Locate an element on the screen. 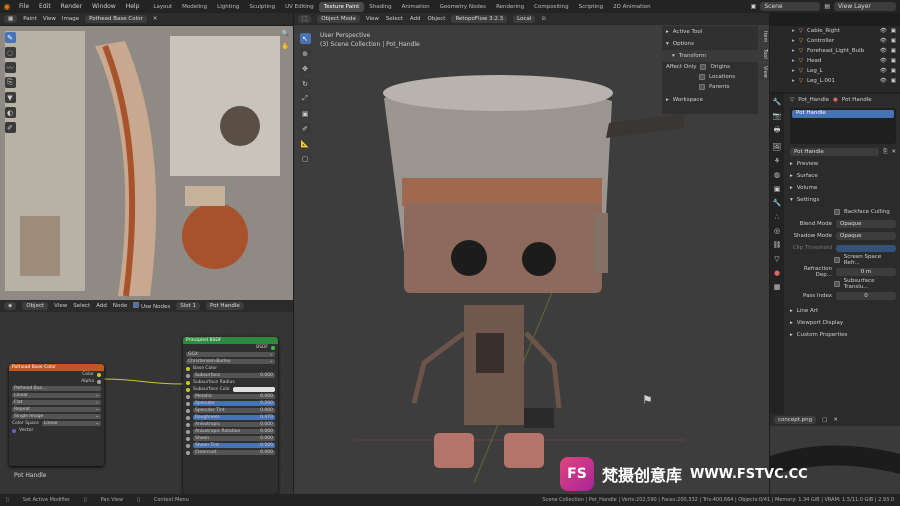 This screenshot has height=506, width=900. viewport-menu-select: Select is located at coordinates (394, 19).